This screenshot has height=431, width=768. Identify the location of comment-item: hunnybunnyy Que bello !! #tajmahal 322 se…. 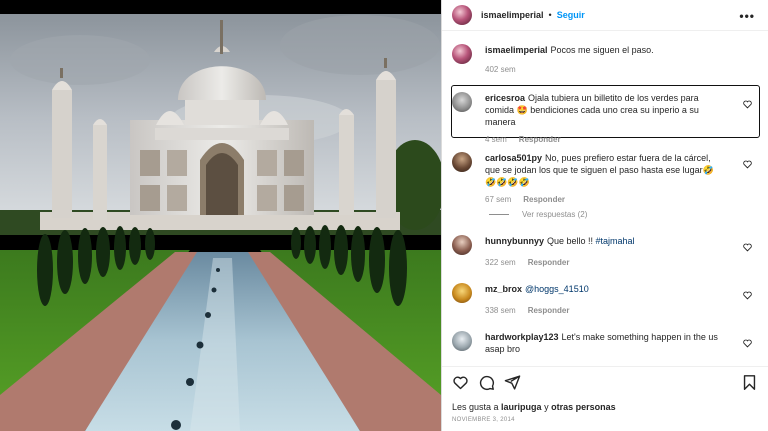
(606, 252).